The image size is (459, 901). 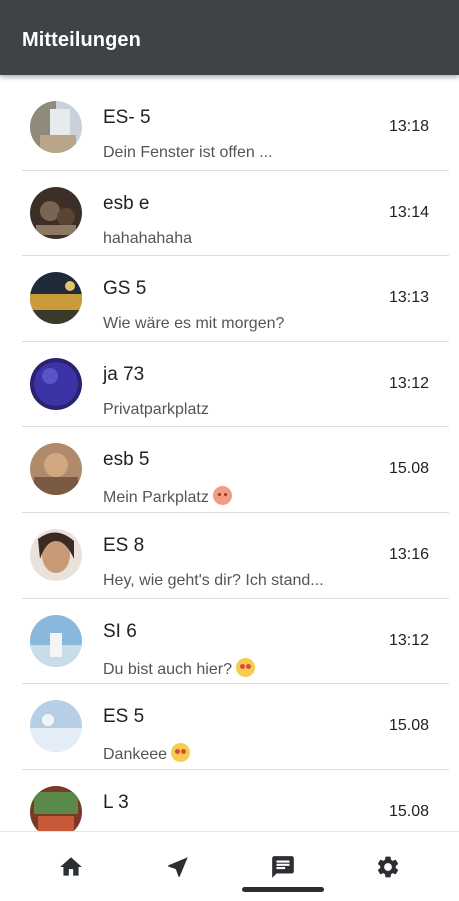 What do you see at coordinates (283, 866) in the screenshot?
I see `chat-icon` at bounding box center [283, 866].